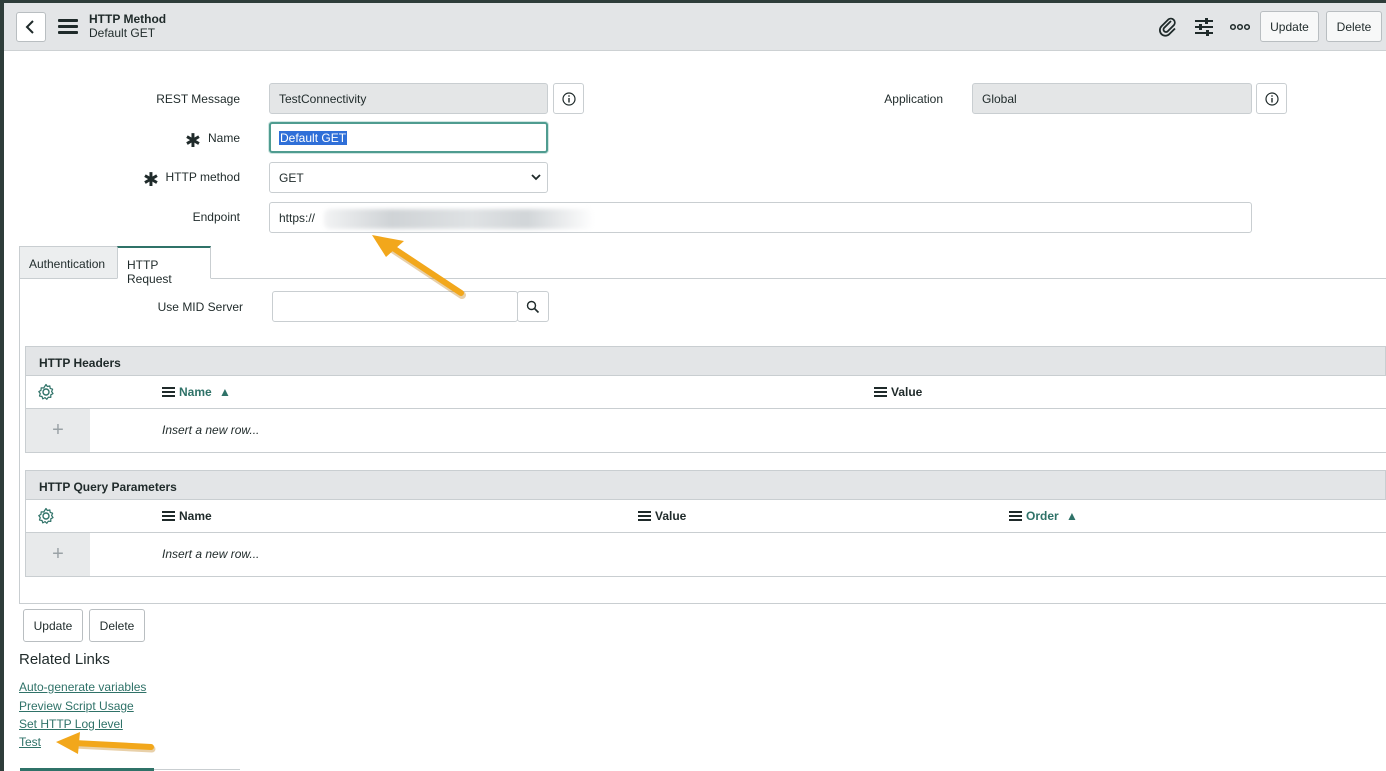  Describe the element at coordinates (705, 361) in the screenshot. I see `http-headers-title: HTTP Headers` at that location.